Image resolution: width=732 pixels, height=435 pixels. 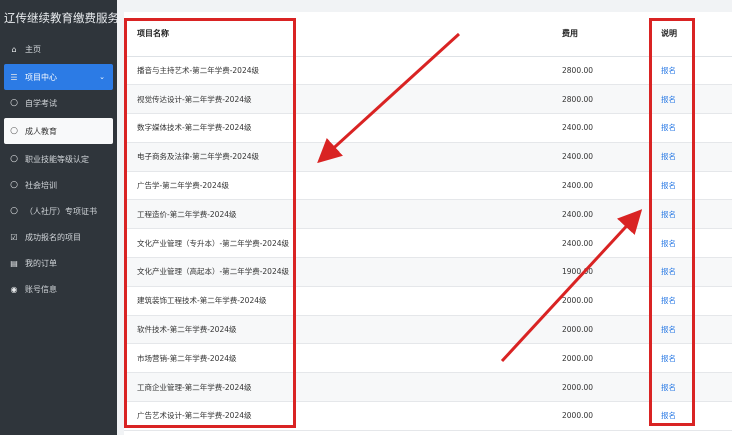 What do you see at coordinates (60, 18) in the screenshot?
I see `platform-title: 辽传继续教育缴费服务平台` at bounding box center [60, 18].